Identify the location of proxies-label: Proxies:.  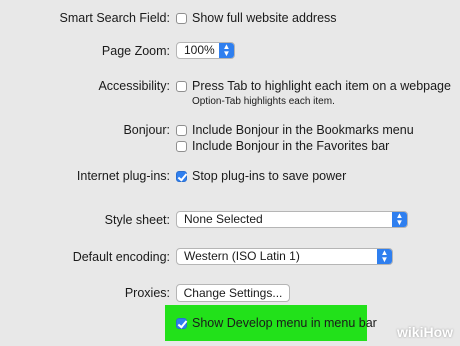
(147, 293).